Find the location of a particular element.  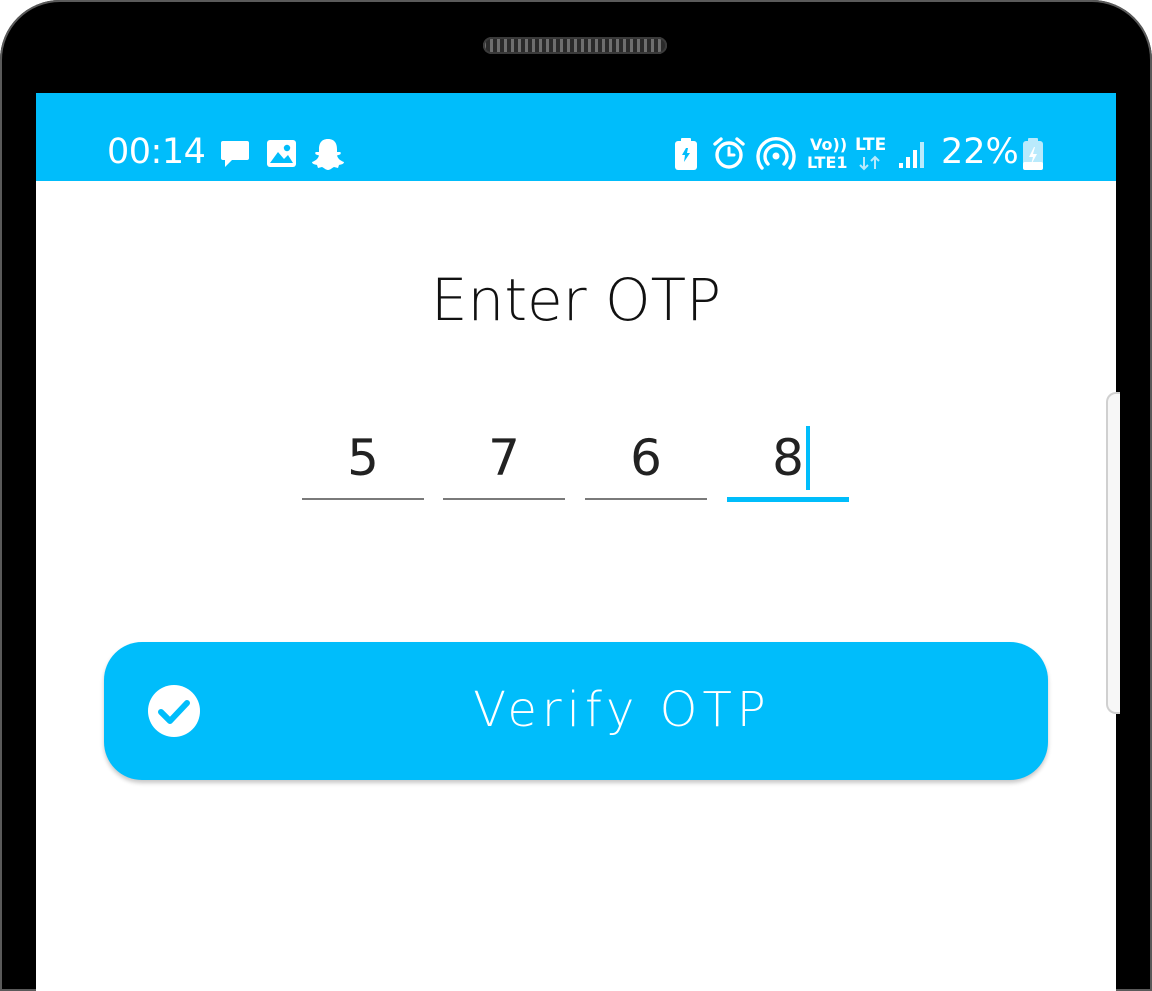

snapchat-ghost-icon is located at coordinates (328, 154).